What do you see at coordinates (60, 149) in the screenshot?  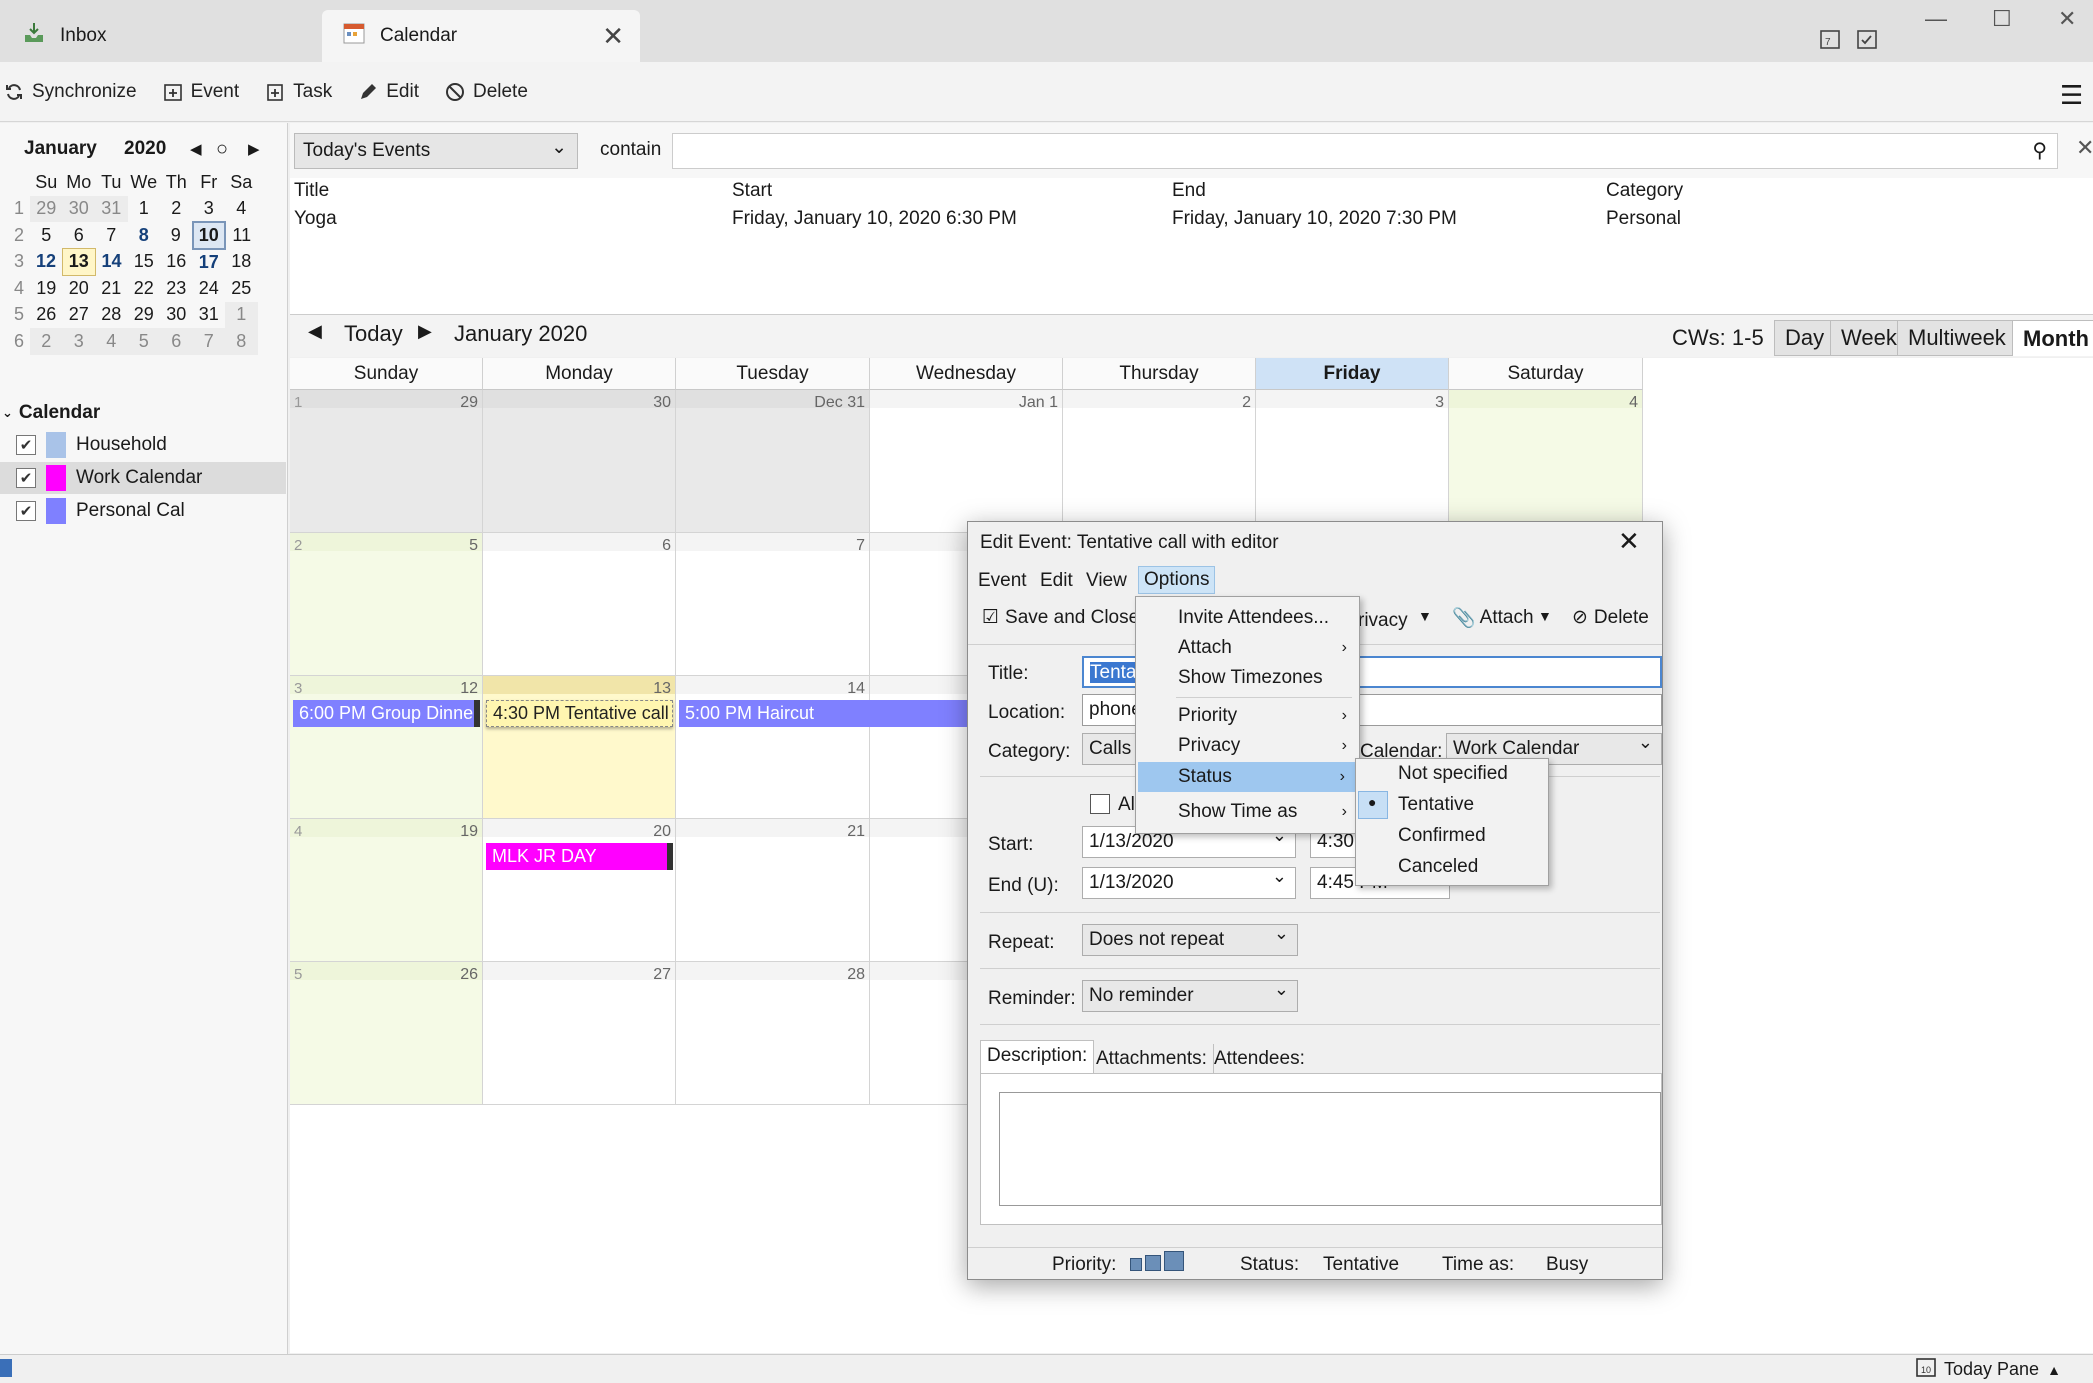 I see `minicalendar-month: January` at bounding box center [60, 149].